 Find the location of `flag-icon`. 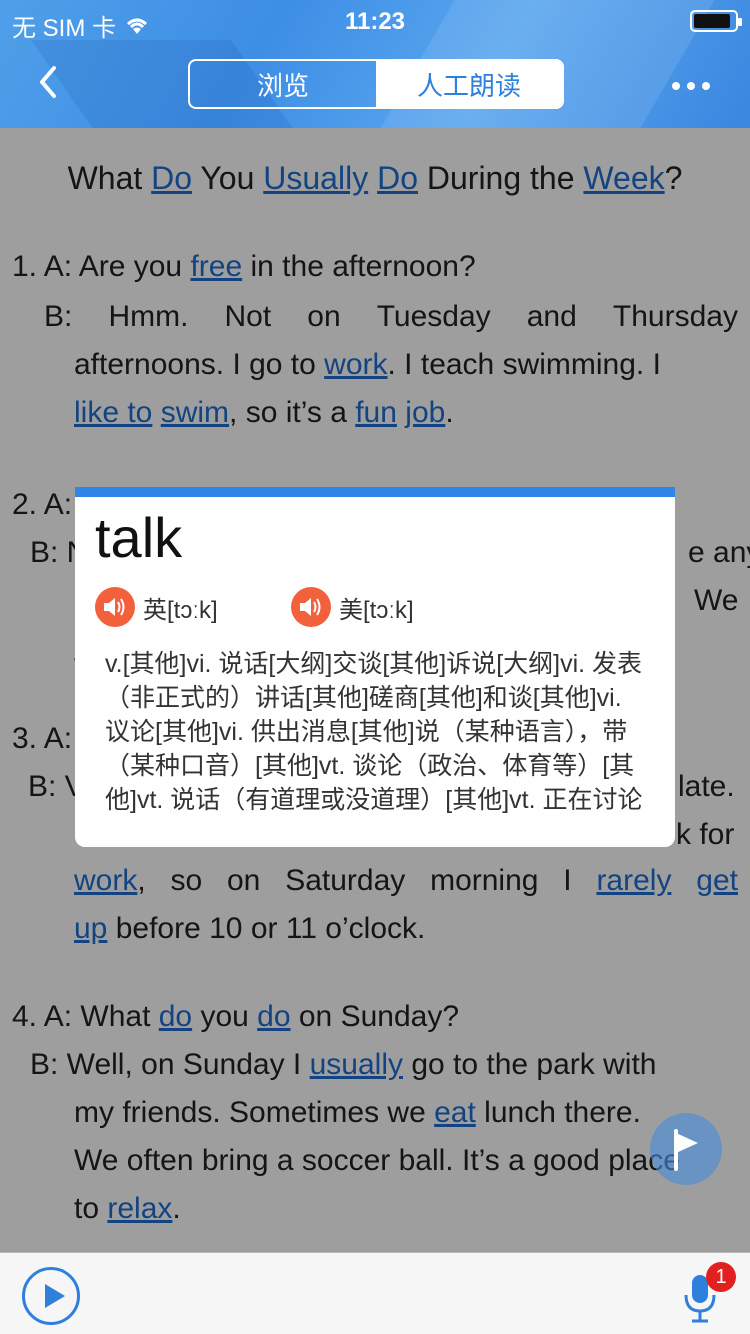

flag-icon is located at coordinates (686, 1150).